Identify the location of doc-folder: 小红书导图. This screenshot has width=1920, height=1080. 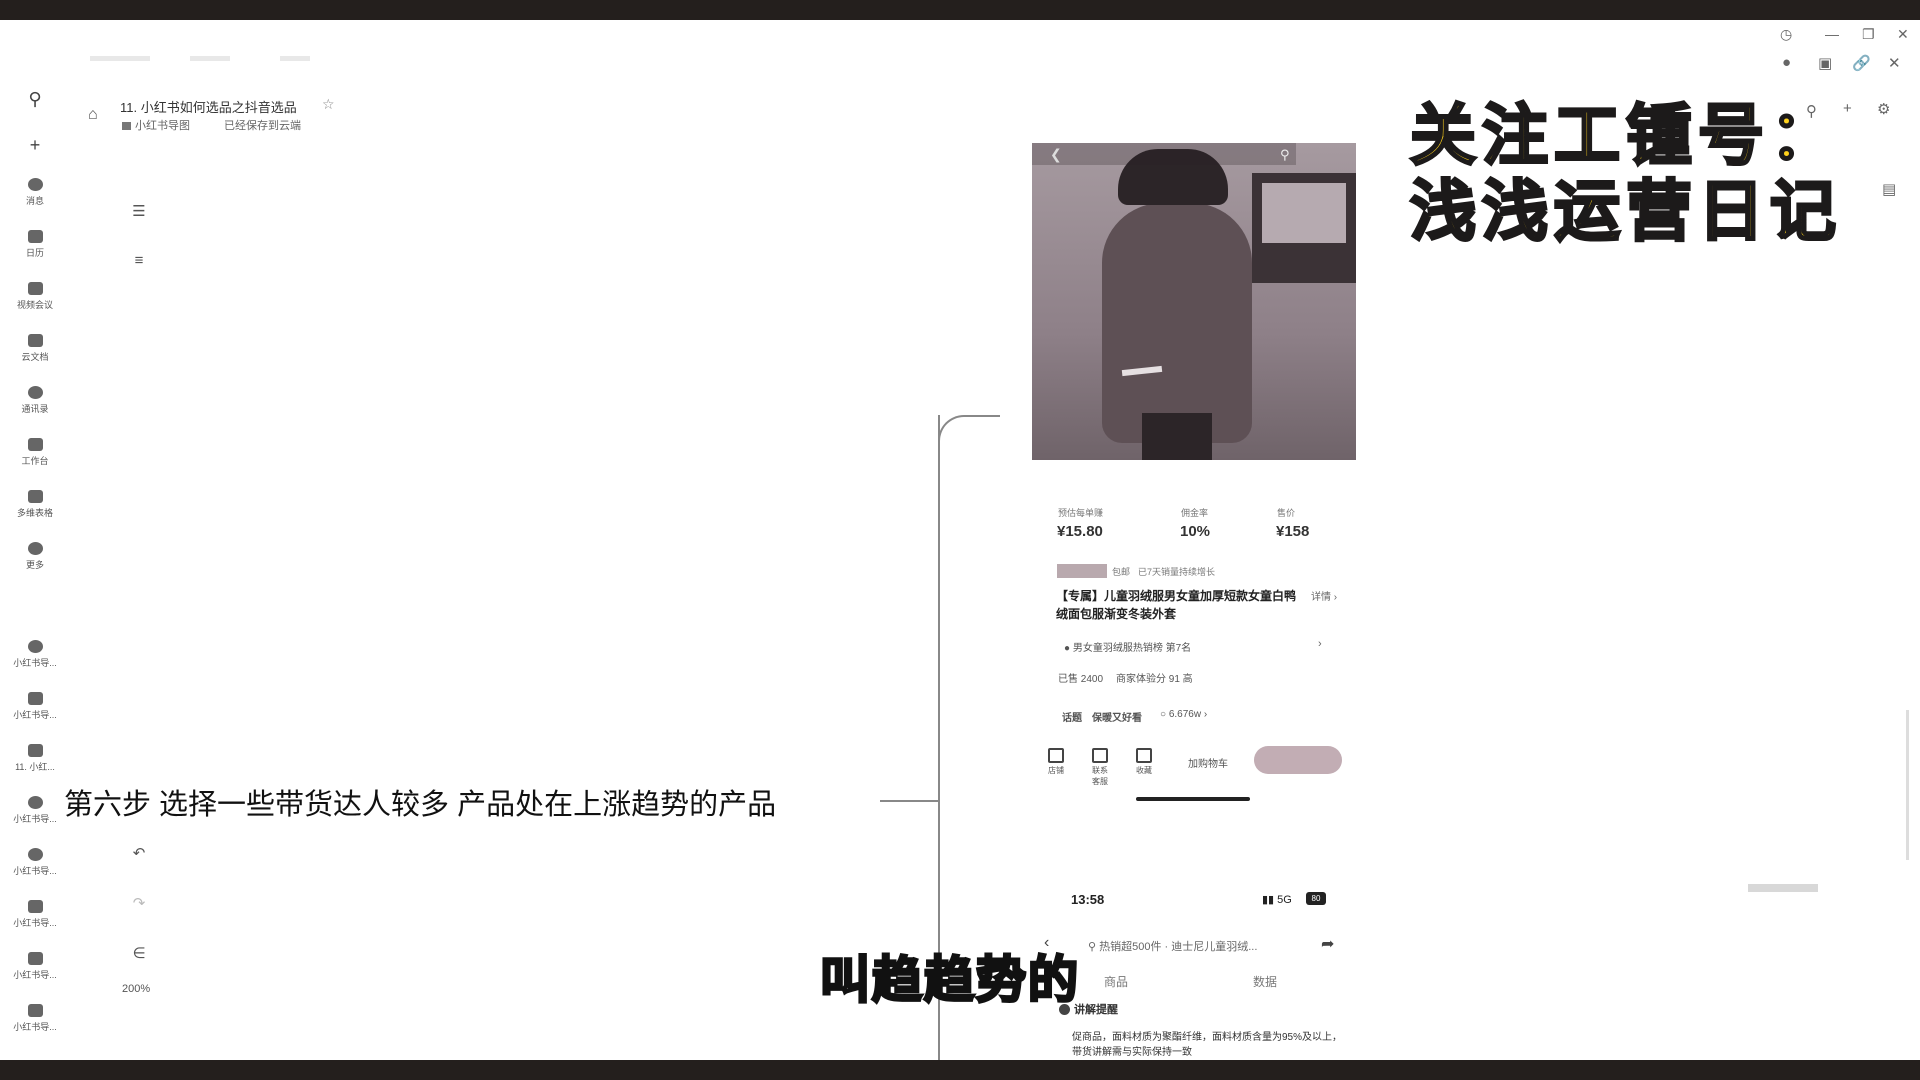
(156, 125).